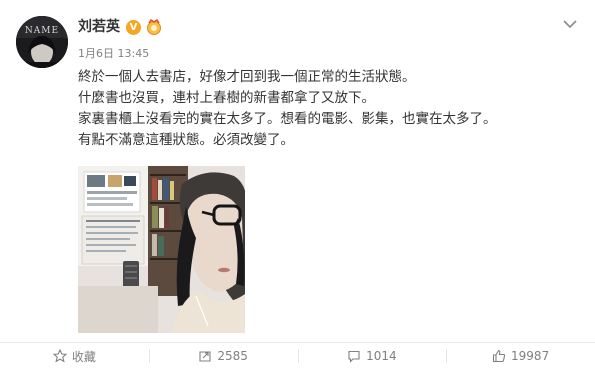  I want to click on like-count: 19987, so click(530, 356).